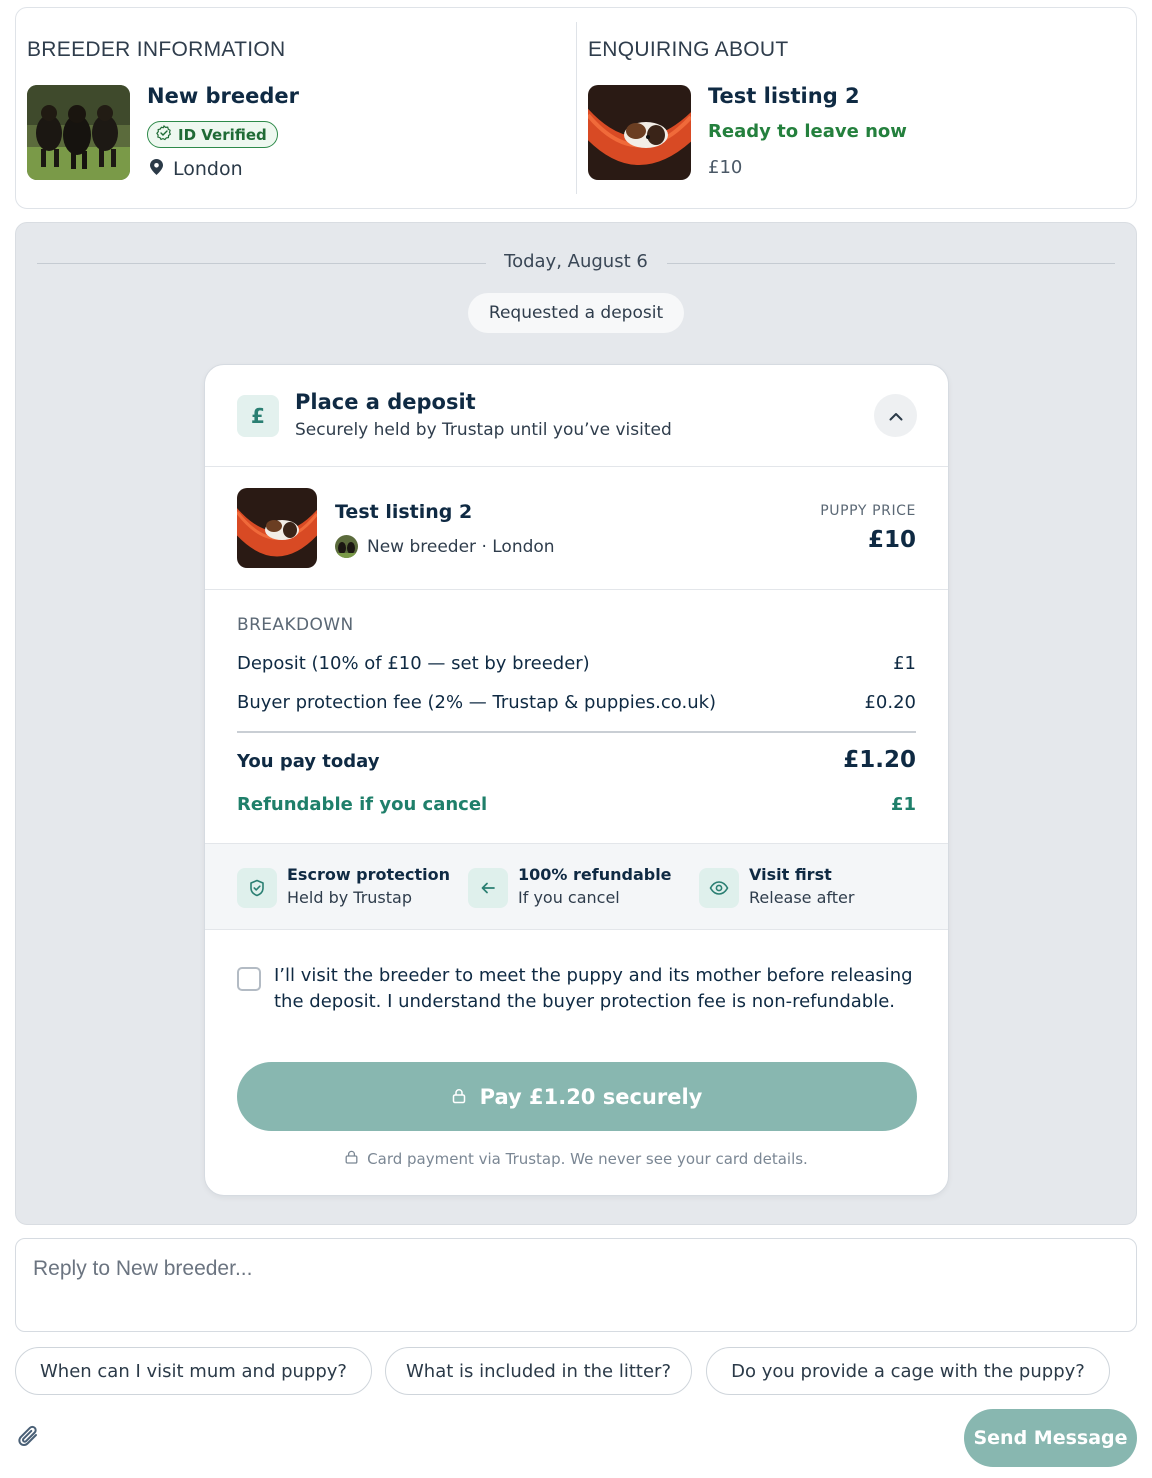 The image size is (1152, 1478). I want to click on system-event-pill: Requested a deposit, so click(576, 313).